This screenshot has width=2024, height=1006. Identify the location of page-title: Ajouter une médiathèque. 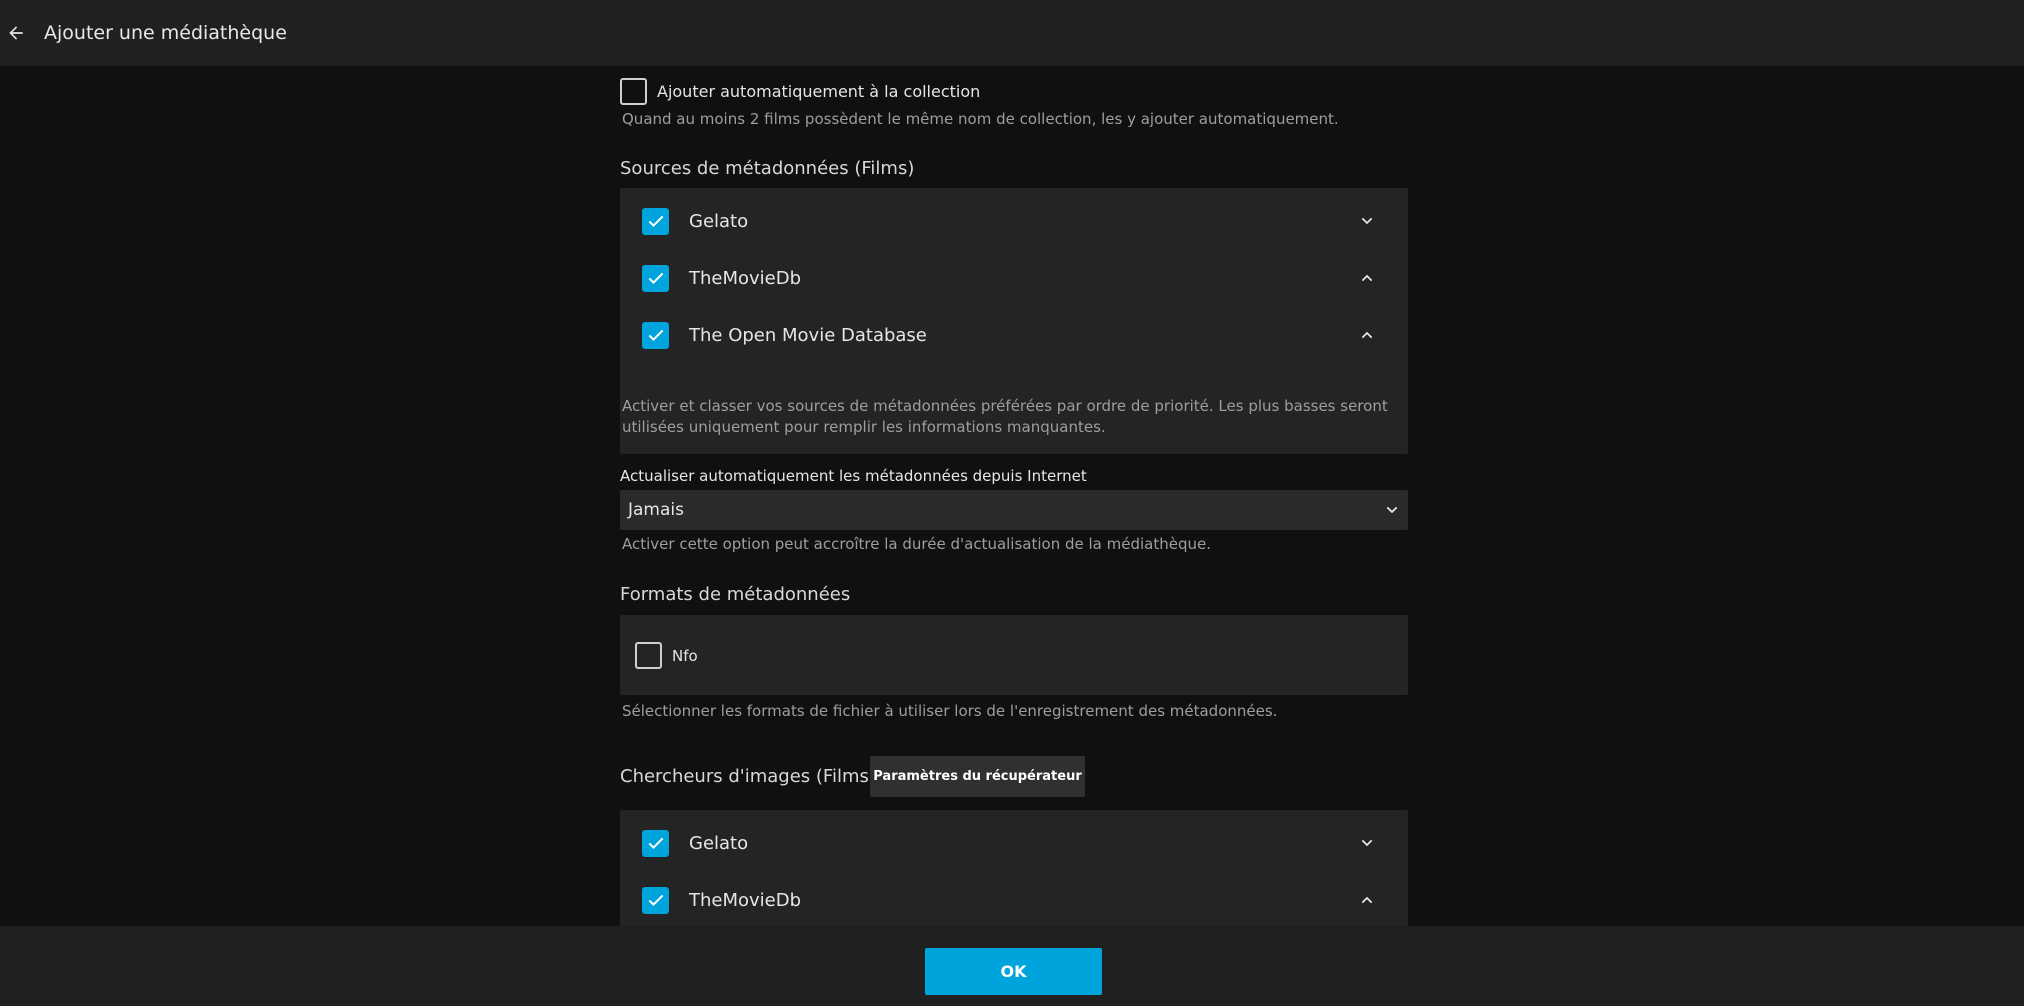
(165, 33).